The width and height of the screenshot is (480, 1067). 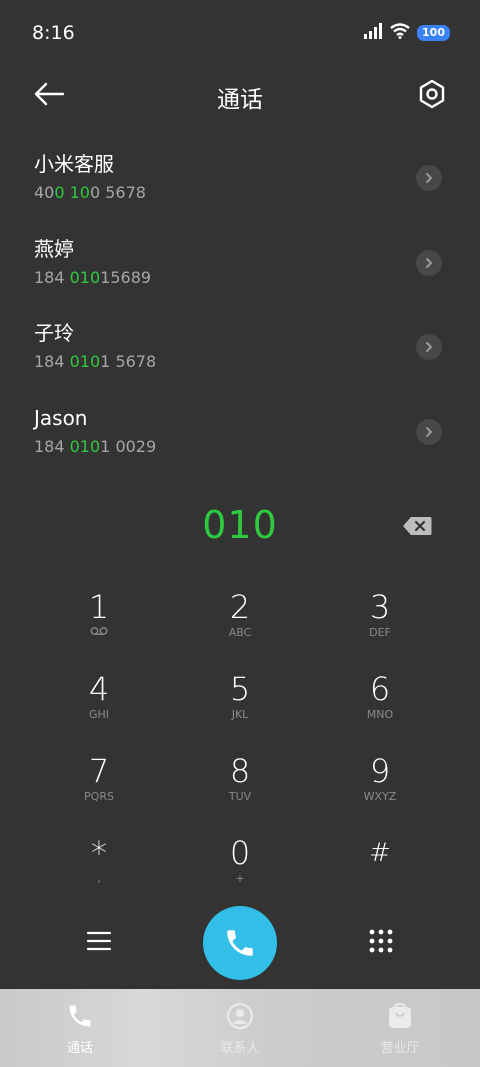 What do you see at coordinates (240, 853) in the screenshot?
I see `key-digit: 0` at bounding box center [240, 853].